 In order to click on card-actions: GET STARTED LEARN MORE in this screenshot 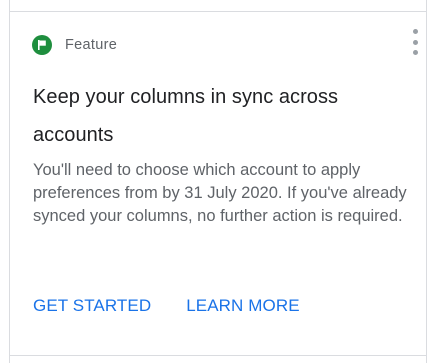, I will do `click(166, 306)`.